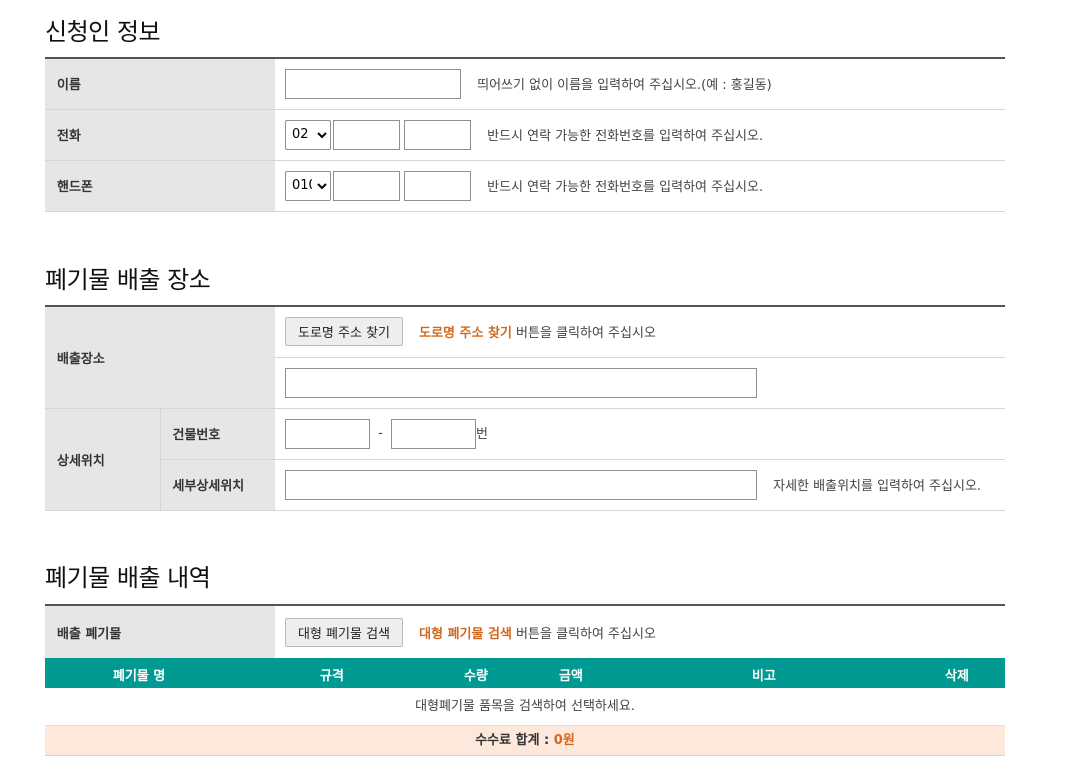 The height and width of the screenshot is (774, 1067). Describe the element at coordinates (102, 459) in the screenshot. I see `detail-location-label: 상세위치` at that location.